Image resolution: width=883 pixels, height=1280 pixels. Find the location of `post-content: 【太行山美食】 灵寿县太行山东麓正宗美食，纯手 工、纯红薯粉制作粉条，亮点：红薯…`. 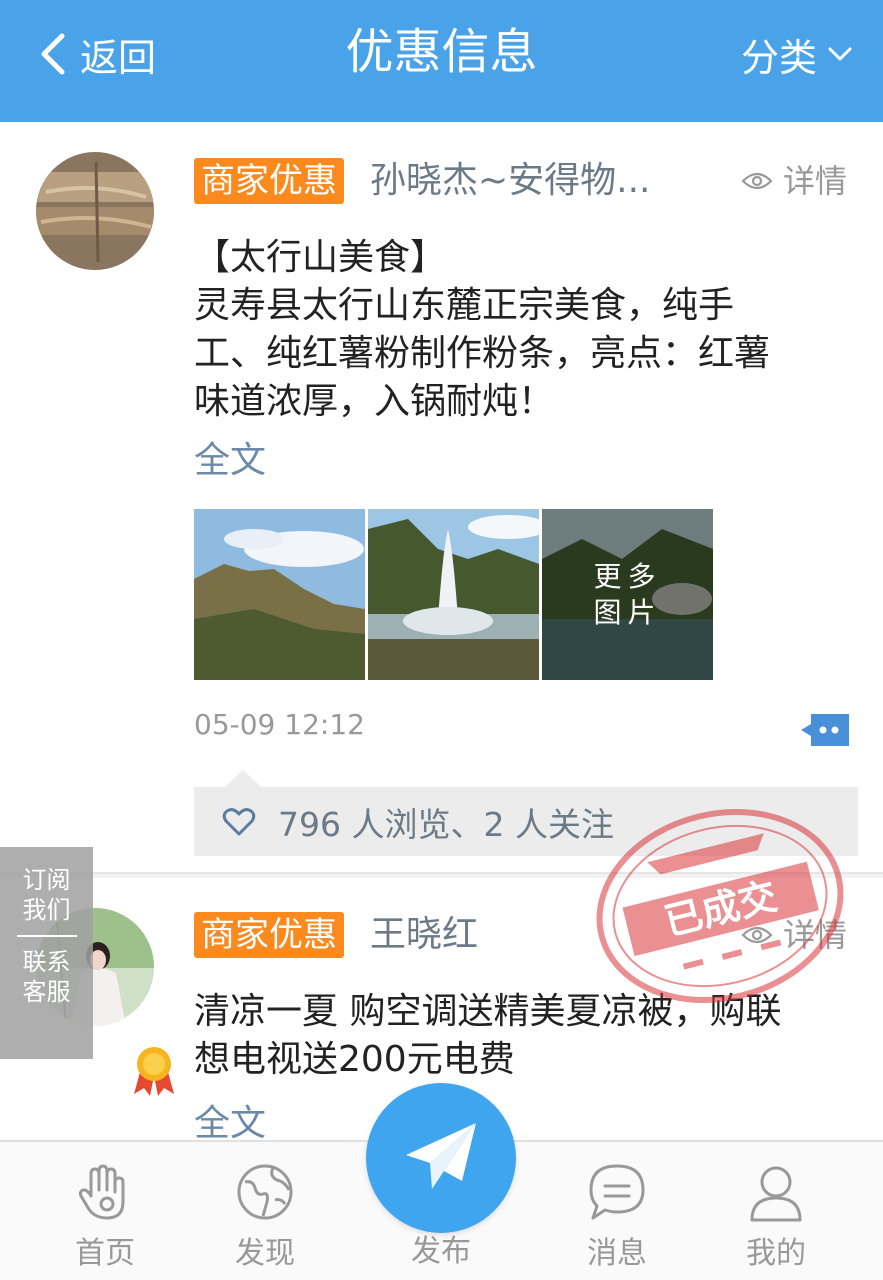

post-content: 【太行山美食】 灵寿县太行山东麓正宗美食，纯手 工、纯红薯粉制作粉条，亮点：红薯… is located at coordinates (519, 330).